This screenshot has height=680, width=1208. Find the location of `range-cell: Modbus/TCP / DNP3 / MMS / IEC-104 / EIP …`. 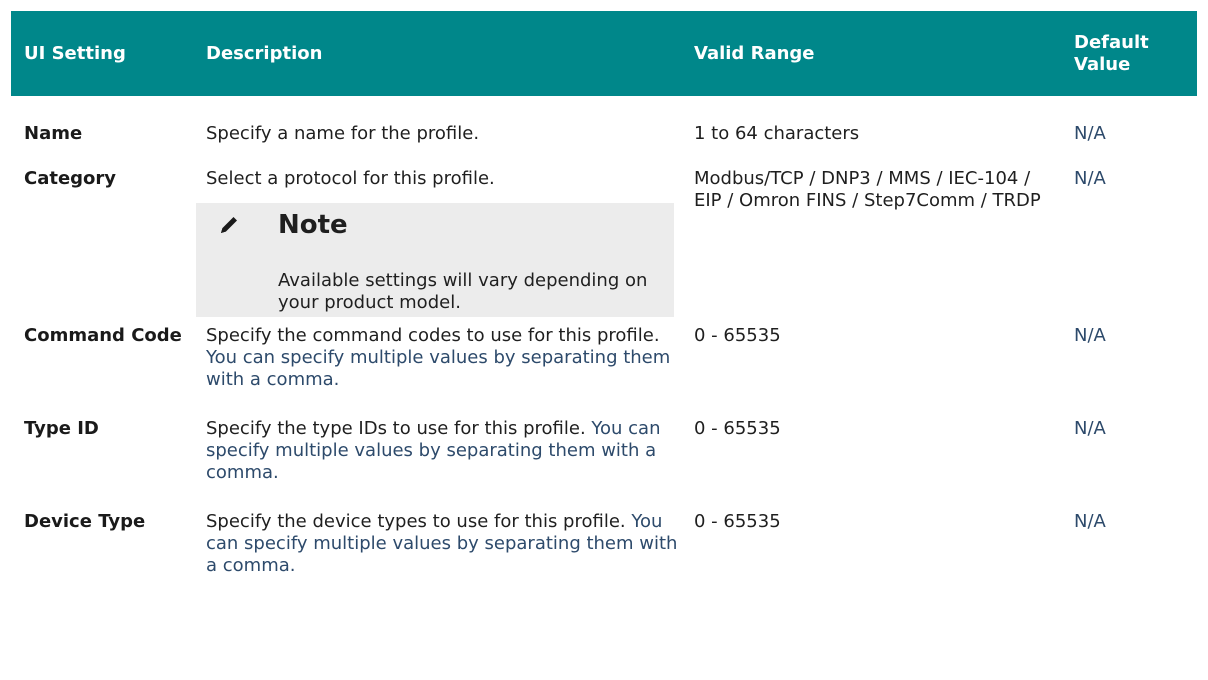

range-cell: Modbus/TCP / DNP3 / MMS / IEC-104 / EIP … is located at coordinates (867, 189).